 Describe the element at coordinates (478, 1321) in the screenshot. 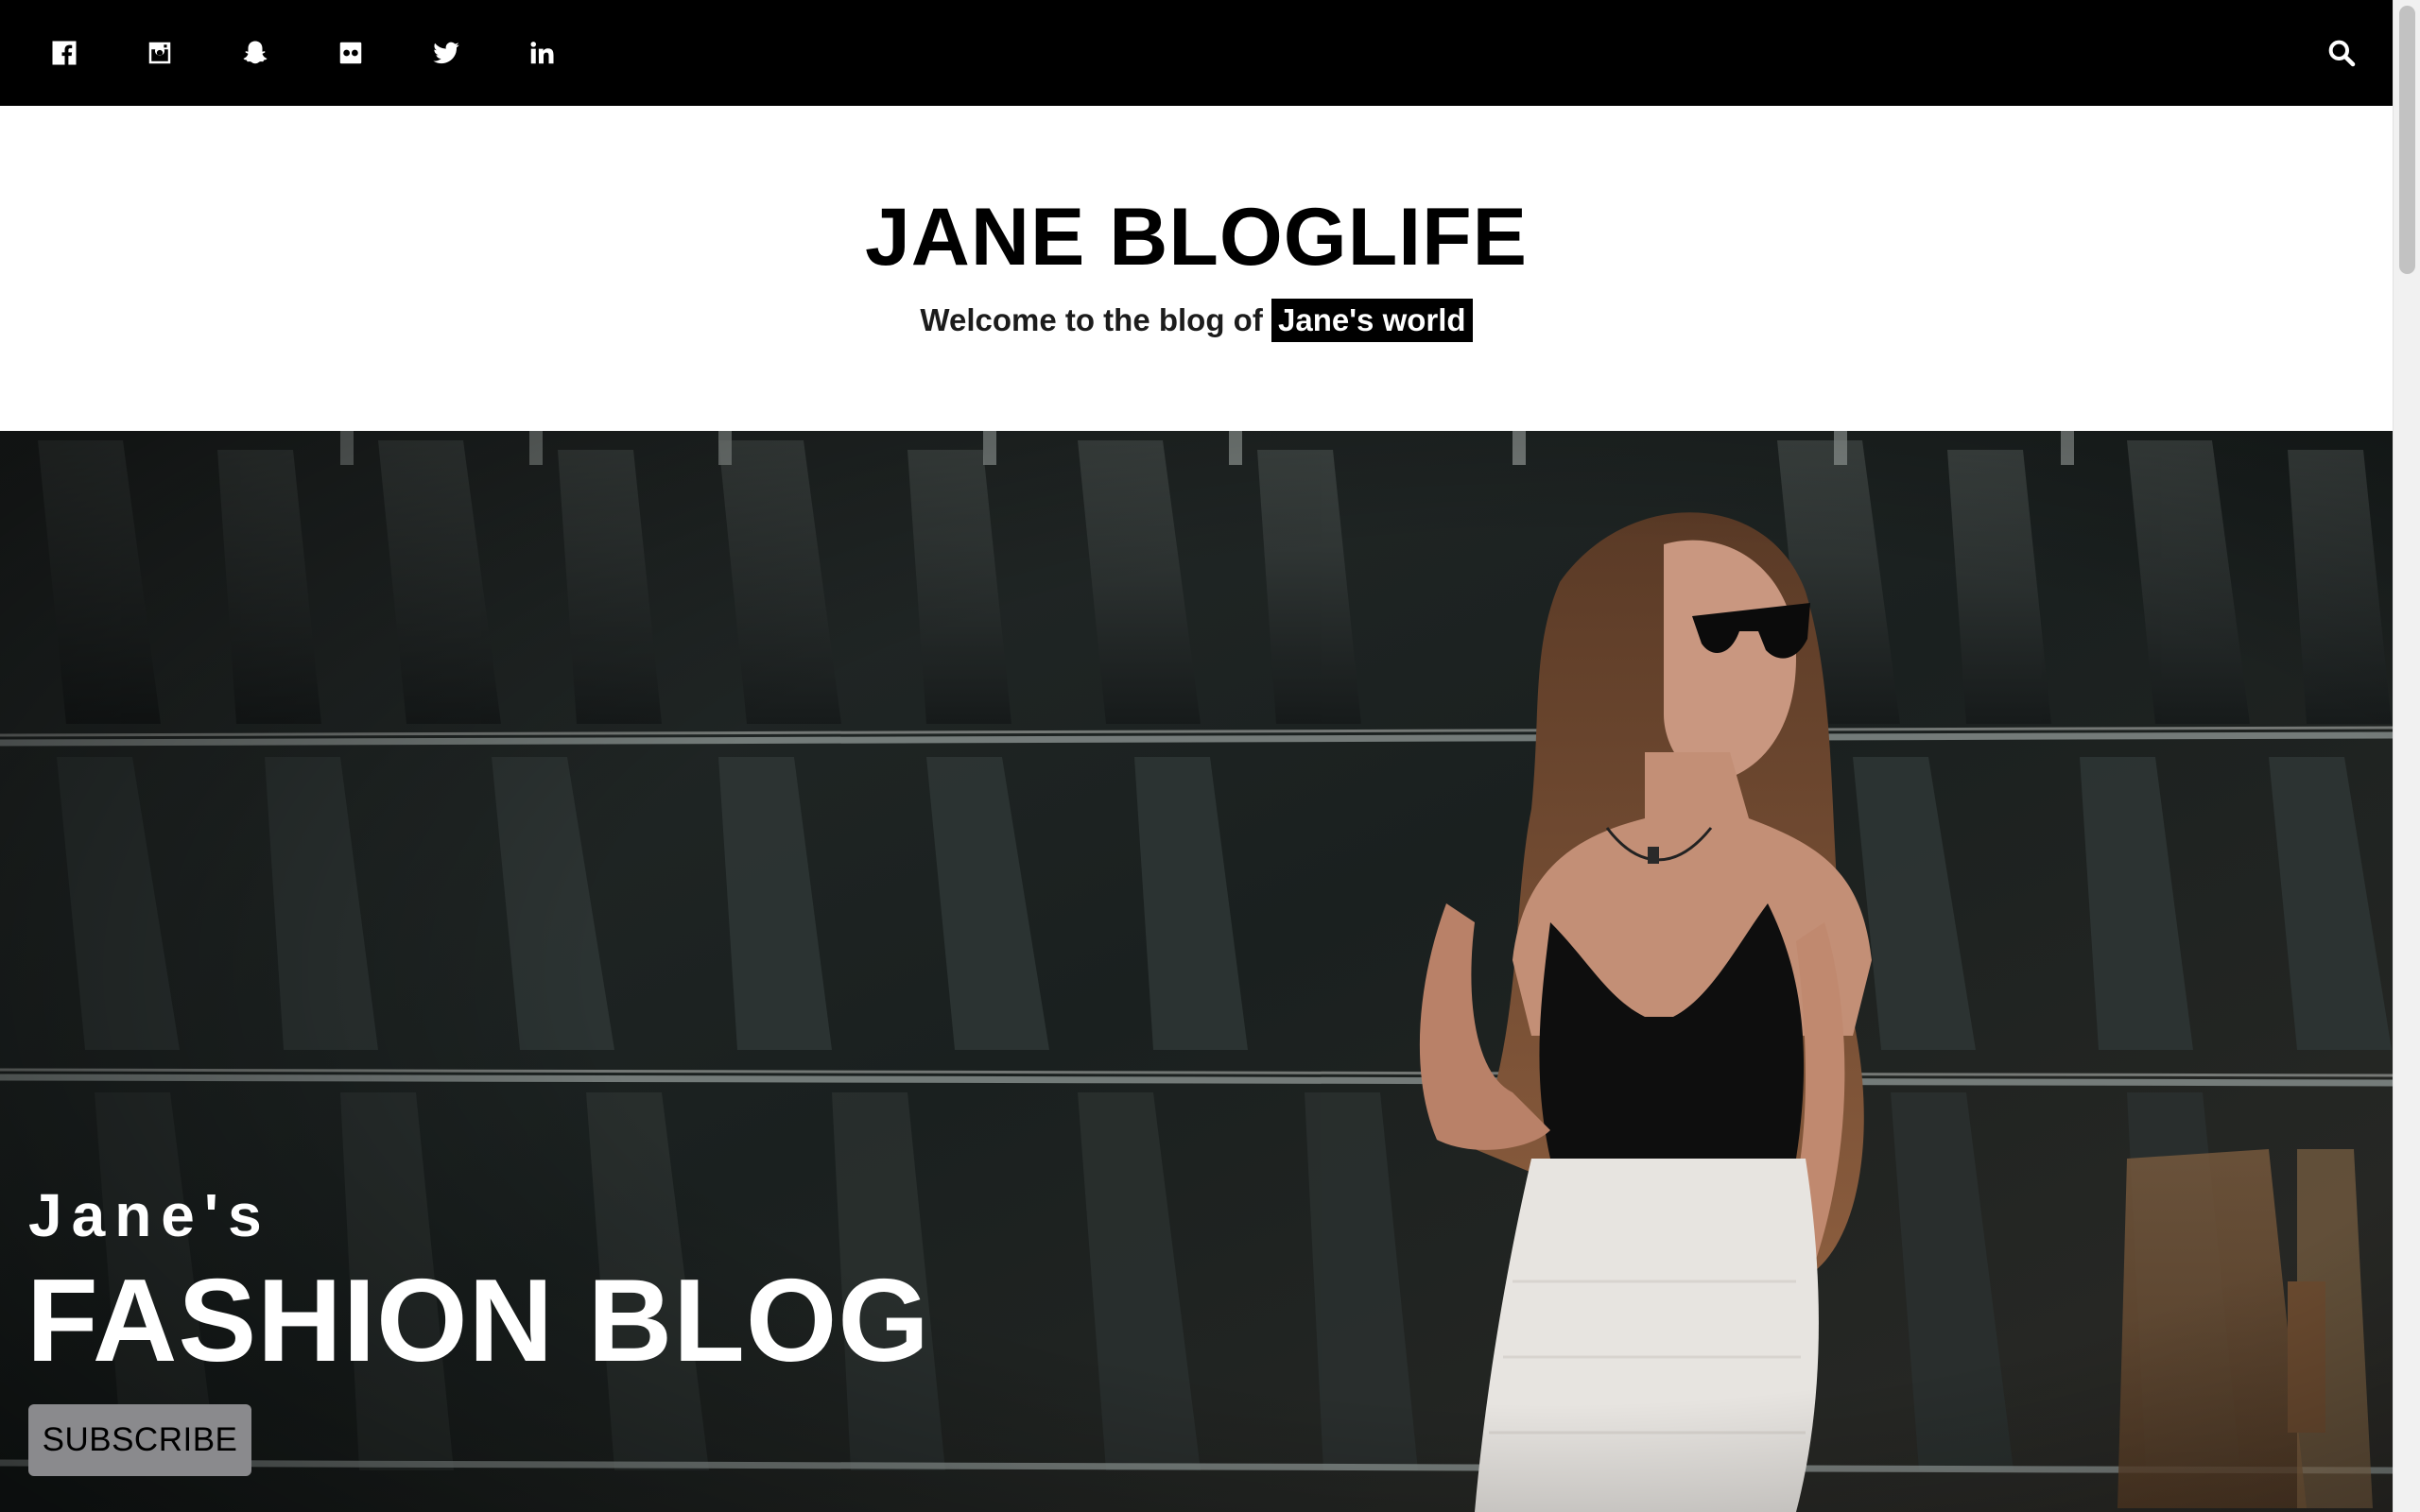

I see `hero-heading: FASHION BLOG` at that location.